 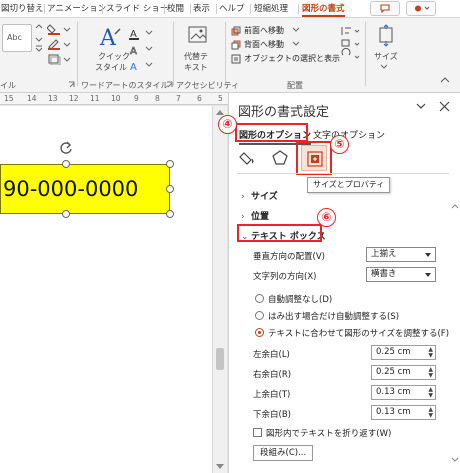 What do you see at coordinates (279, 233) in the screenshot?
I see `annotation-box-textbox` at bounding box center [279, 233].